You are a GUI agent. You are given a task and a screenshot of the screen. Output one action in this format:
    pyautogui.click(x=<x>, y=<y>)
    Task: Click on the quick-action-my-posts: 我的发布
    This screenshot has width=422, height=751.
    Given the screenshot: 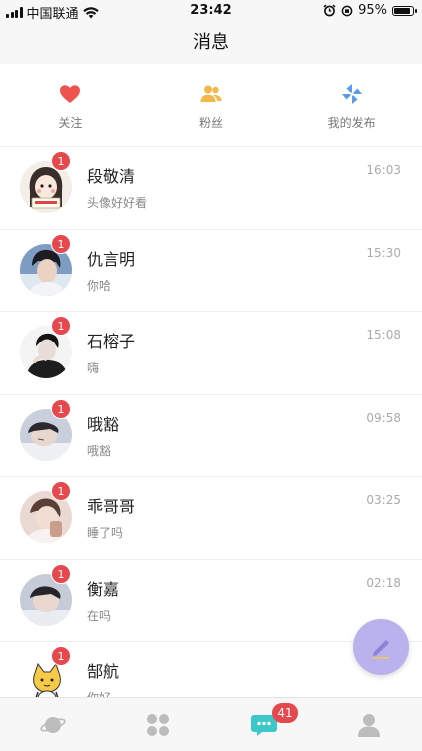 What is the action you would take?
    pyautogui.click(x=351, y=105)
    